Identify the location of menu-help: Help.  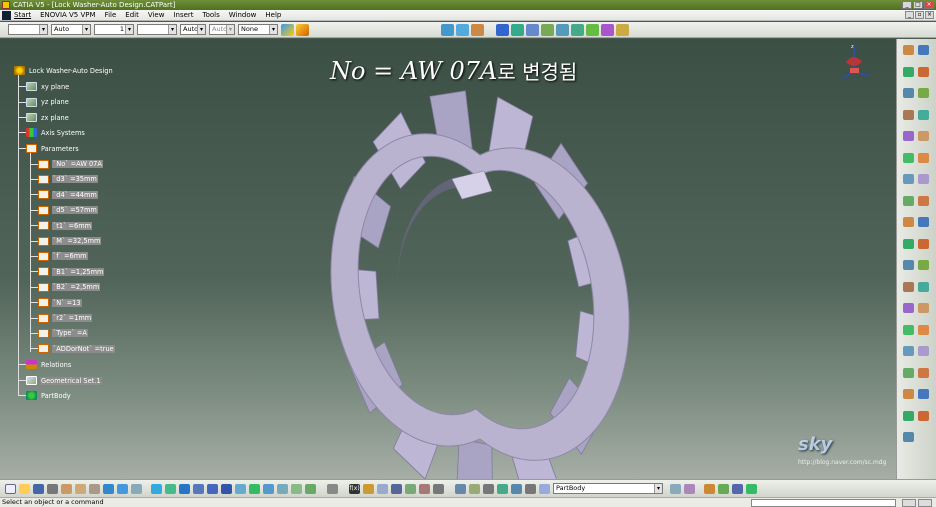
(273, 15).